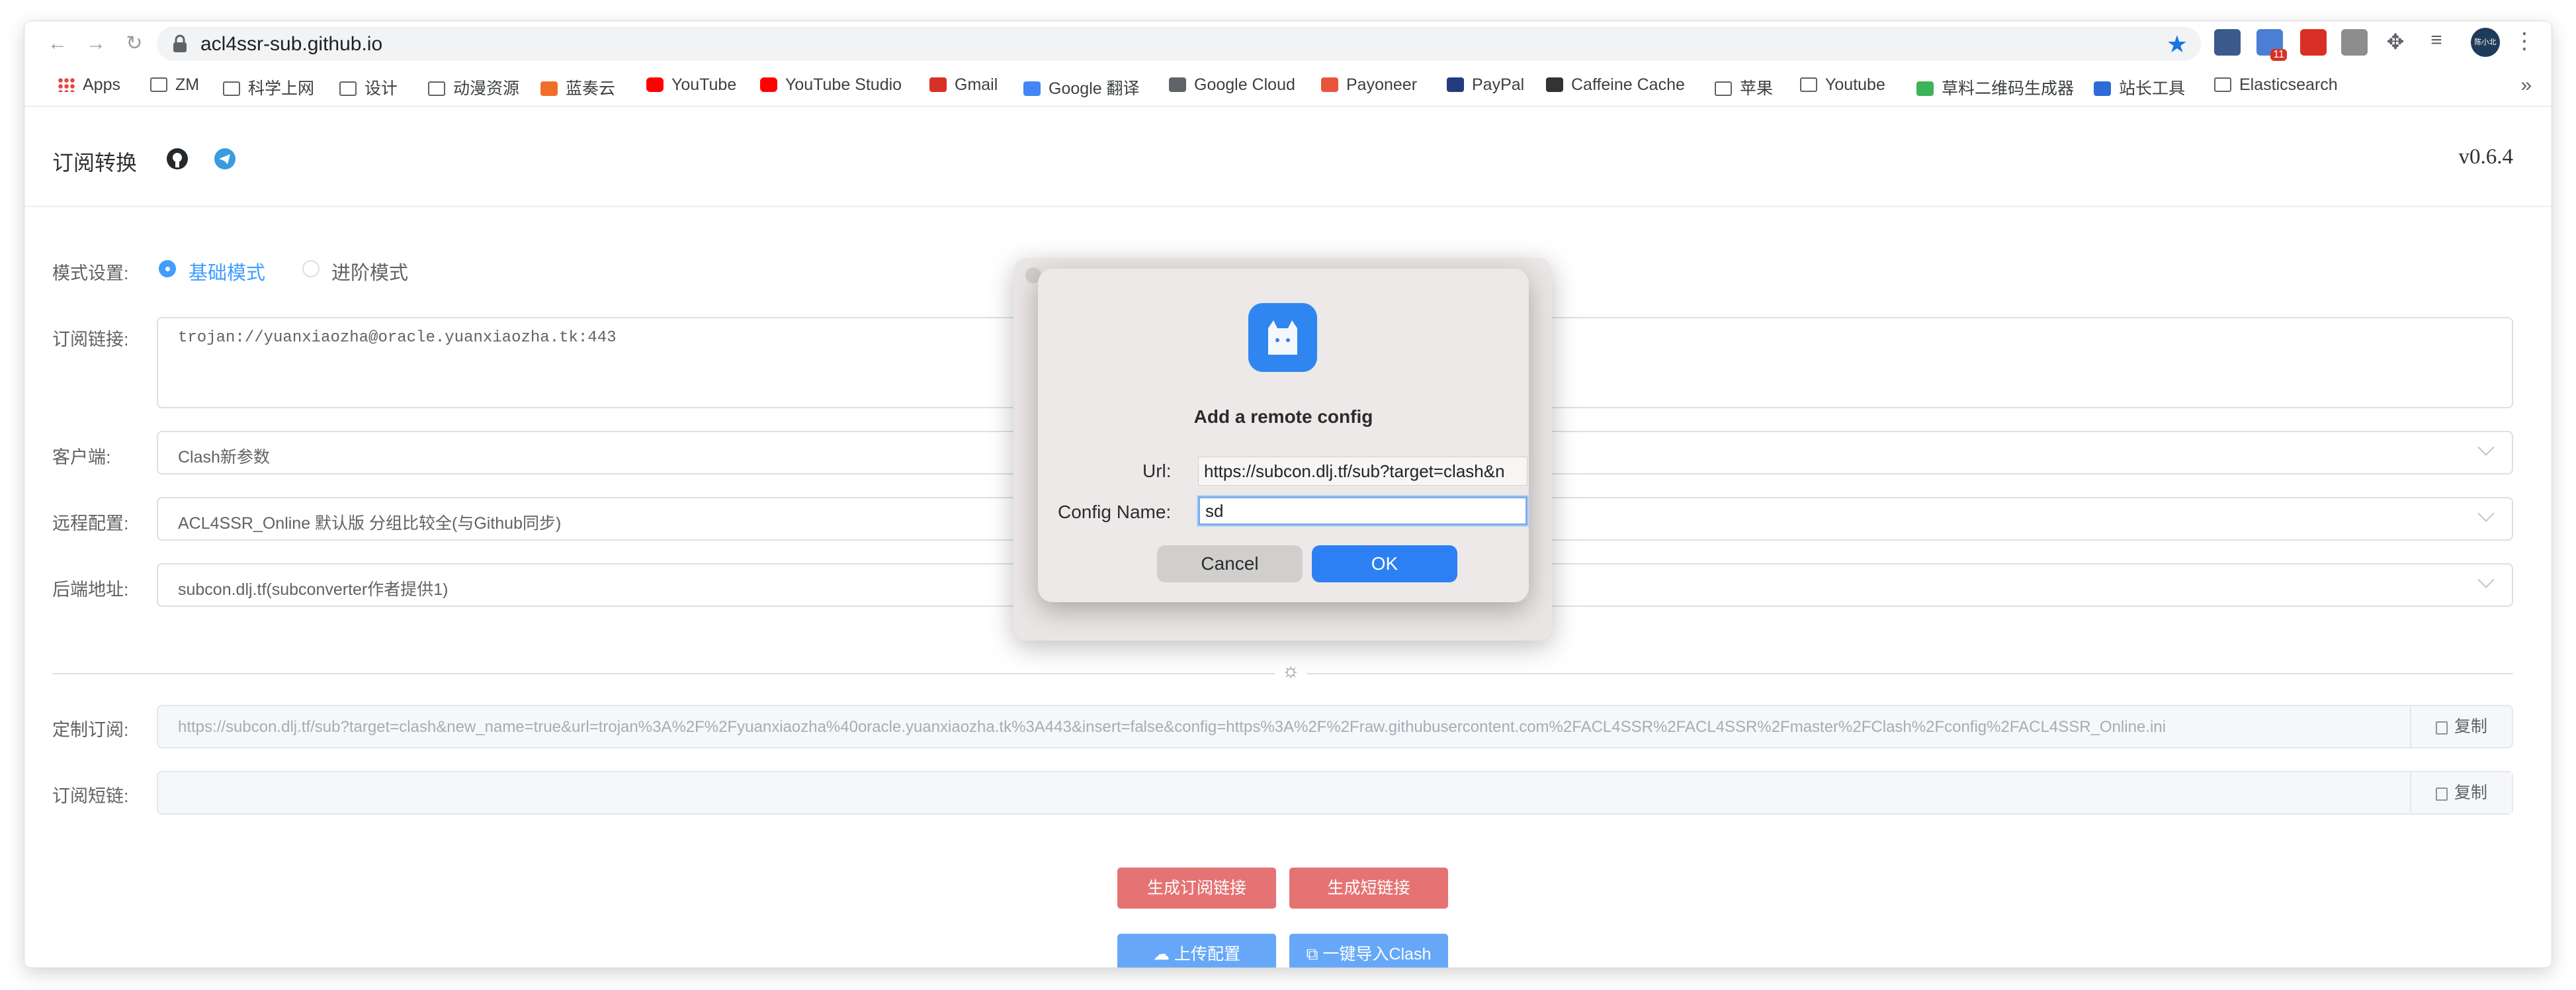 The height and width of the screenshot is (990, 2576). What do you see at coordinates (577, 86) in the screenshot?
I see `bookmark-item: 蓝奏云` at bounding box center [577, 86].